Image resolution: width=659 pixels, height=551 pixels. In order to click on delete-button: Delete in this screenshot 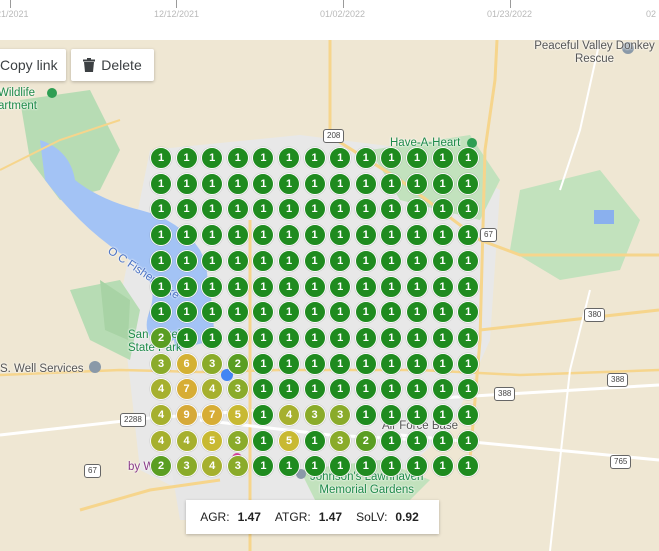, I will do `click(112, 65)`.